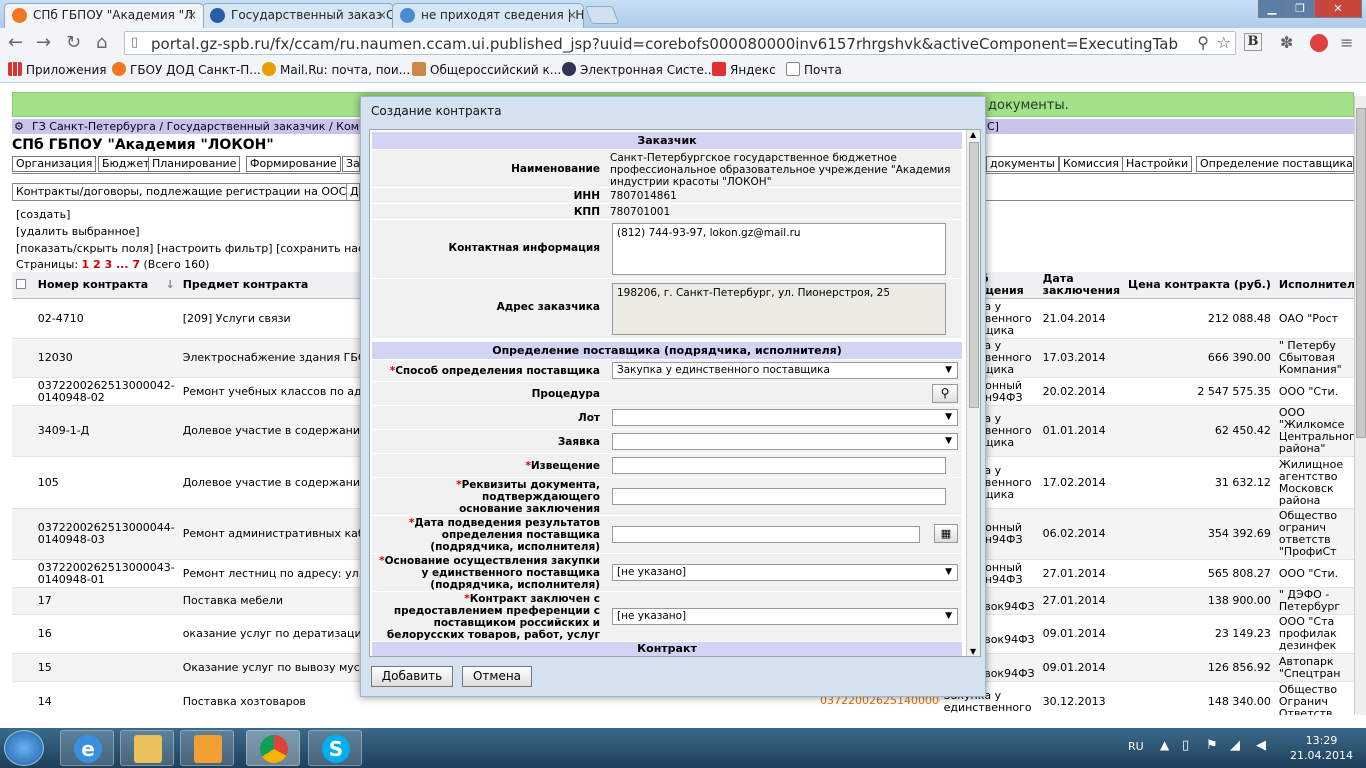  Describe the element at coordinates (1321, 748) in the screenshot. I see `system-clock: 13:29 21.04.2014` at that location.